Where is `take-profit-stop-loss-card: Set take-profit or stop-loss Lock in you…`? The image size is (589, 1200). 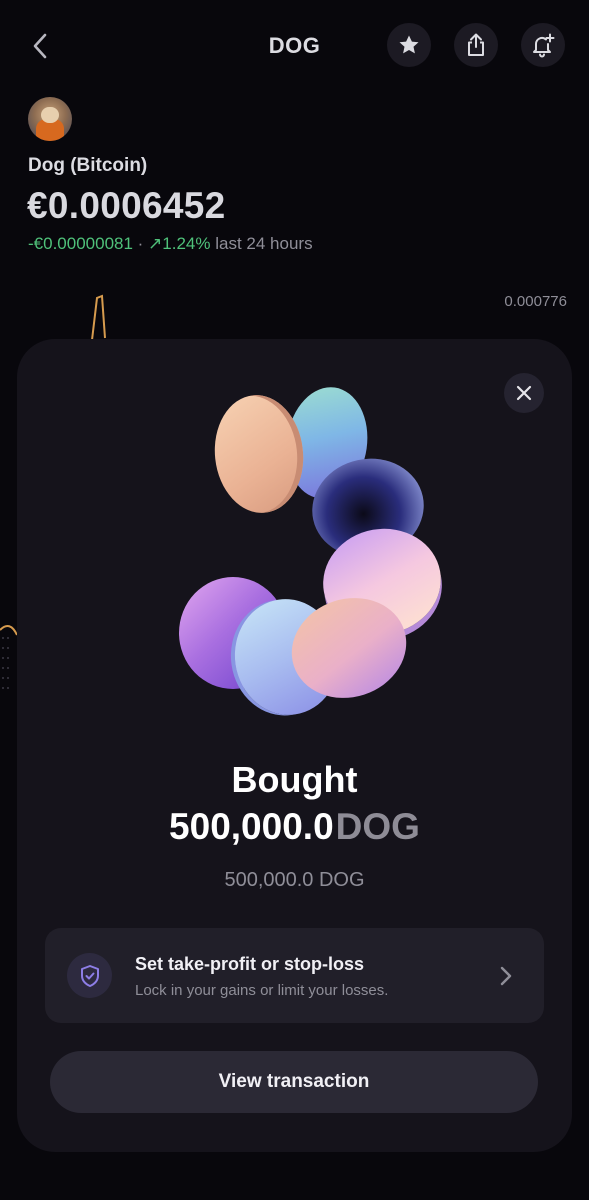
take-profit-stop-loss-card: Set take-profit or stop-loss Lock in you… is located at coordinates (294, 975).